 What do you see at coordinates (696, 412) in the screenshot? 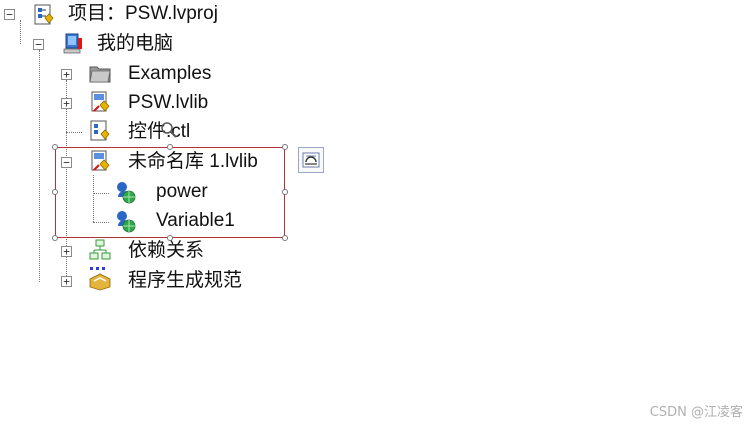
I see `watermark: CSDN @江凌客` at bounding box center [696, 412].